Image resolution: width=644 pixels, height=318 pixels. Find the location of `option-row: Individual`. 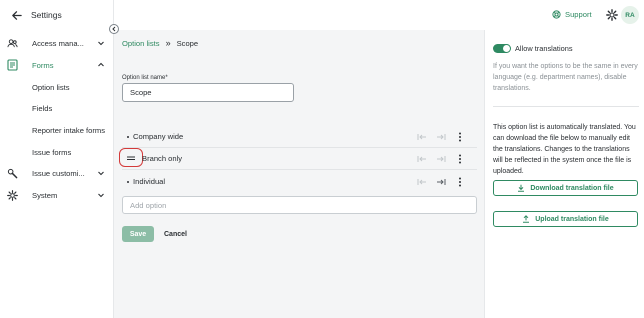

option-row: Individual is located at coordinates (298, 181).